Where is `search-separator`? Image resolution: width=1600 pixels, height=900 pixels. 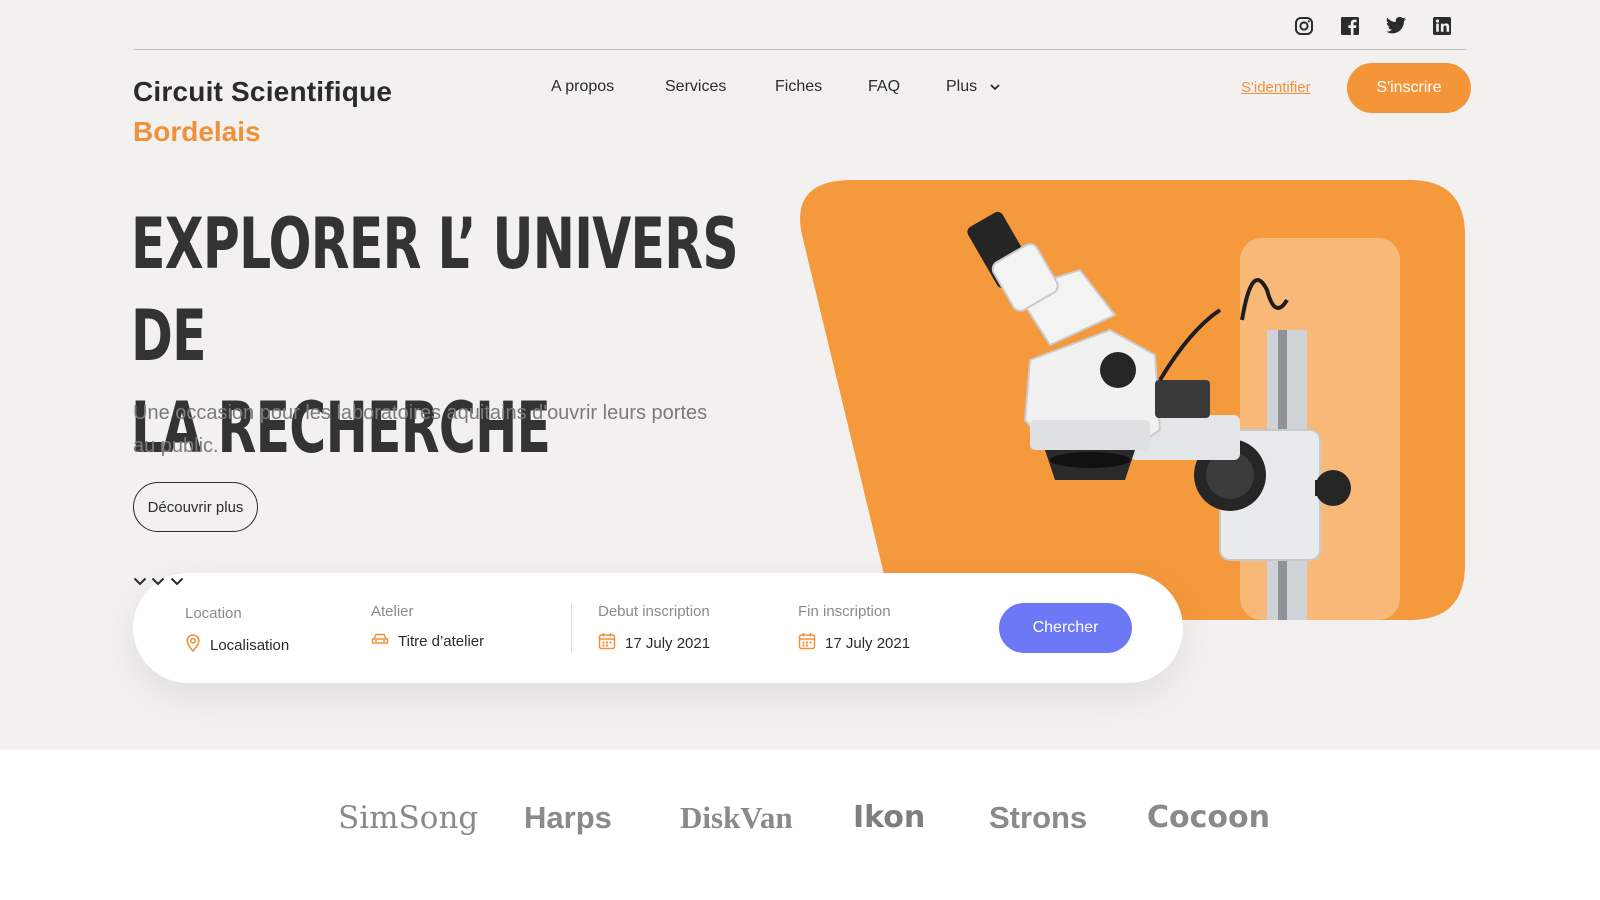
search-separator is located at coordinates (571, 628).